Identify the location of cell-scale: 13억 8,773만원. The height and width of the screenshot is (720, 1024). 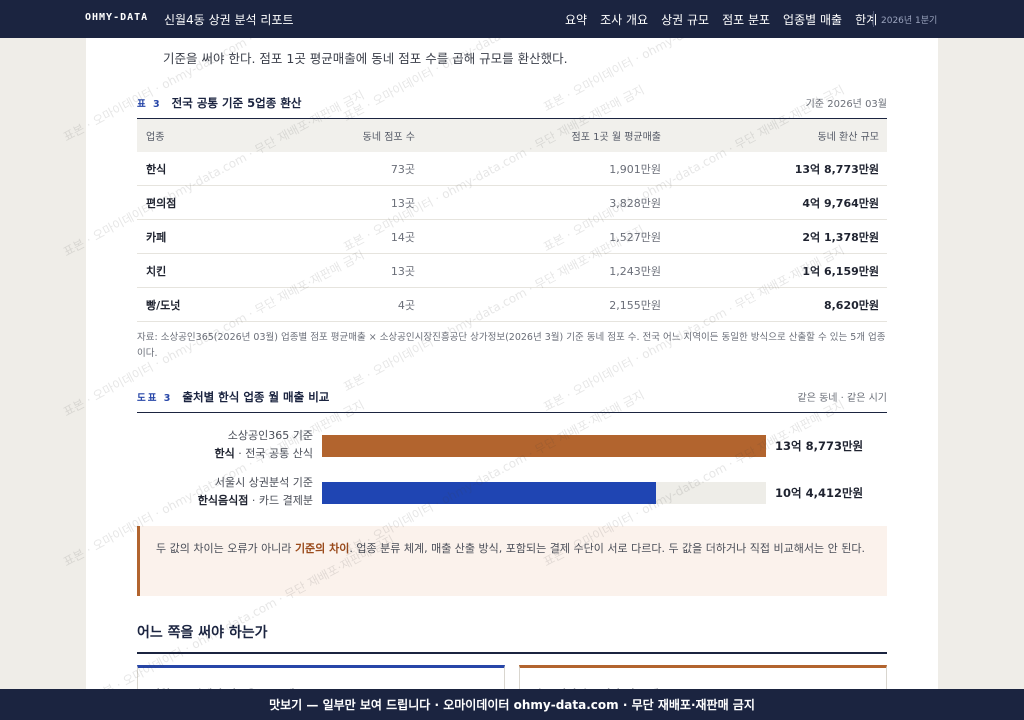
(836, 169).